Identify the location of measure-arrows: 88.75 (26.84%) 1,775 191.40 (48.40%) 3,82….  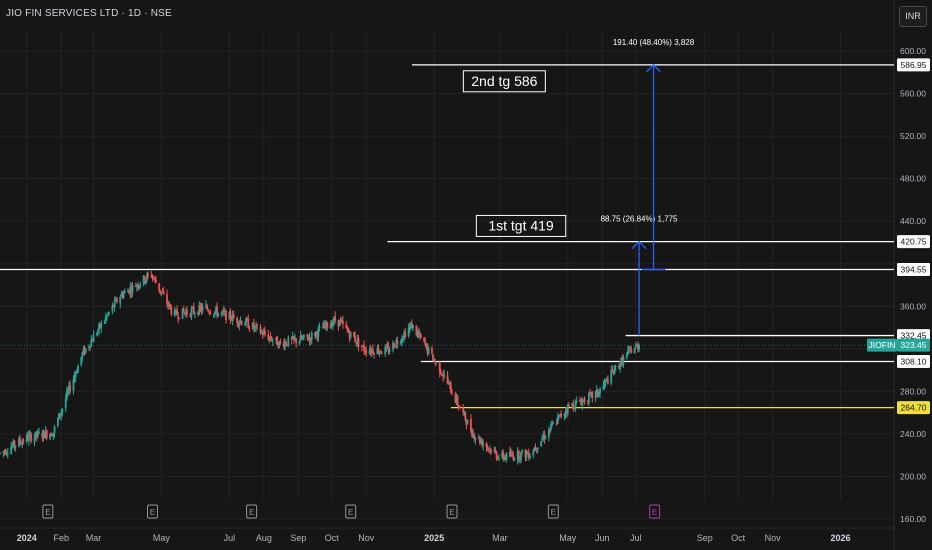
(648, 187).